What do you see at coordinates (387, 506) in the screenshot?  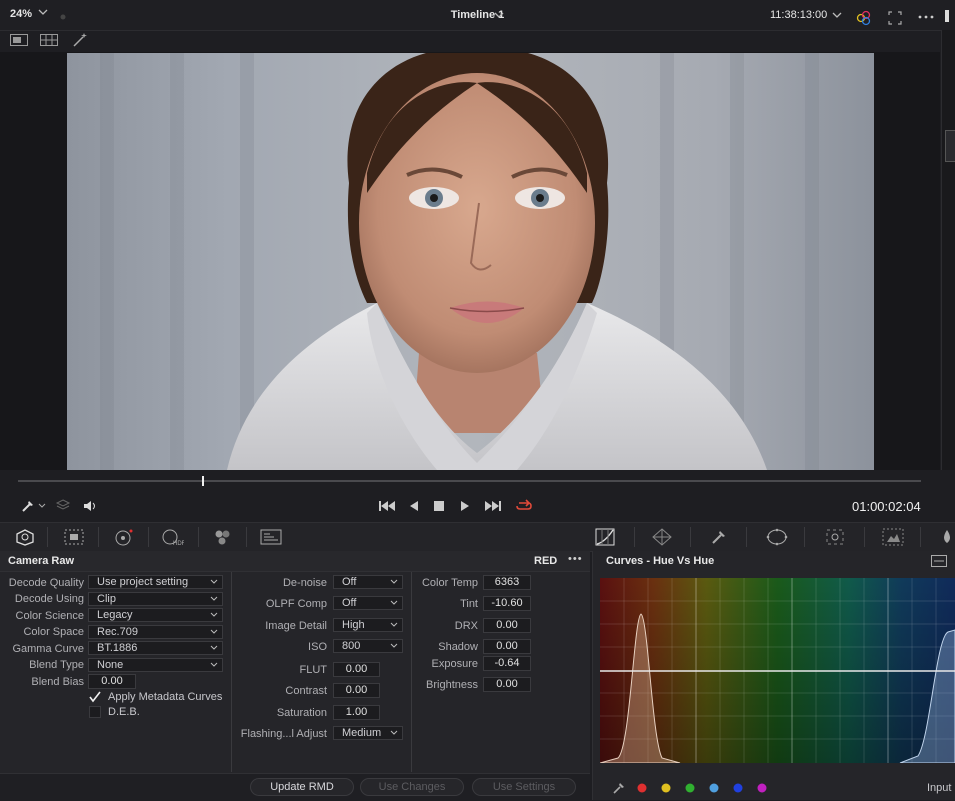 I see `go-to-start-icon` at bounding box center [387, 506].